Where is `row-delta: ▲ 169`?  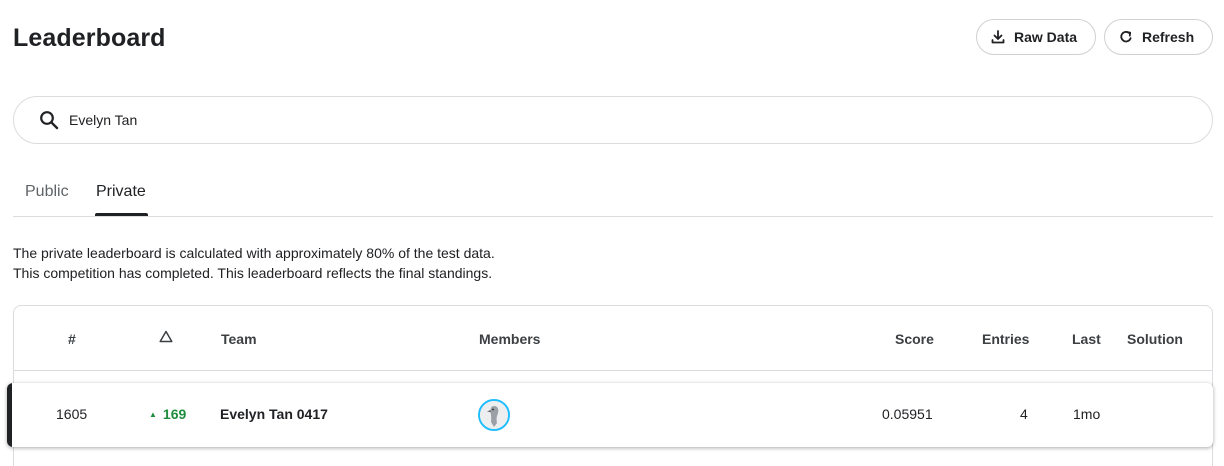 row-delta: ▲ 169 is located at coordinates (167, 414).